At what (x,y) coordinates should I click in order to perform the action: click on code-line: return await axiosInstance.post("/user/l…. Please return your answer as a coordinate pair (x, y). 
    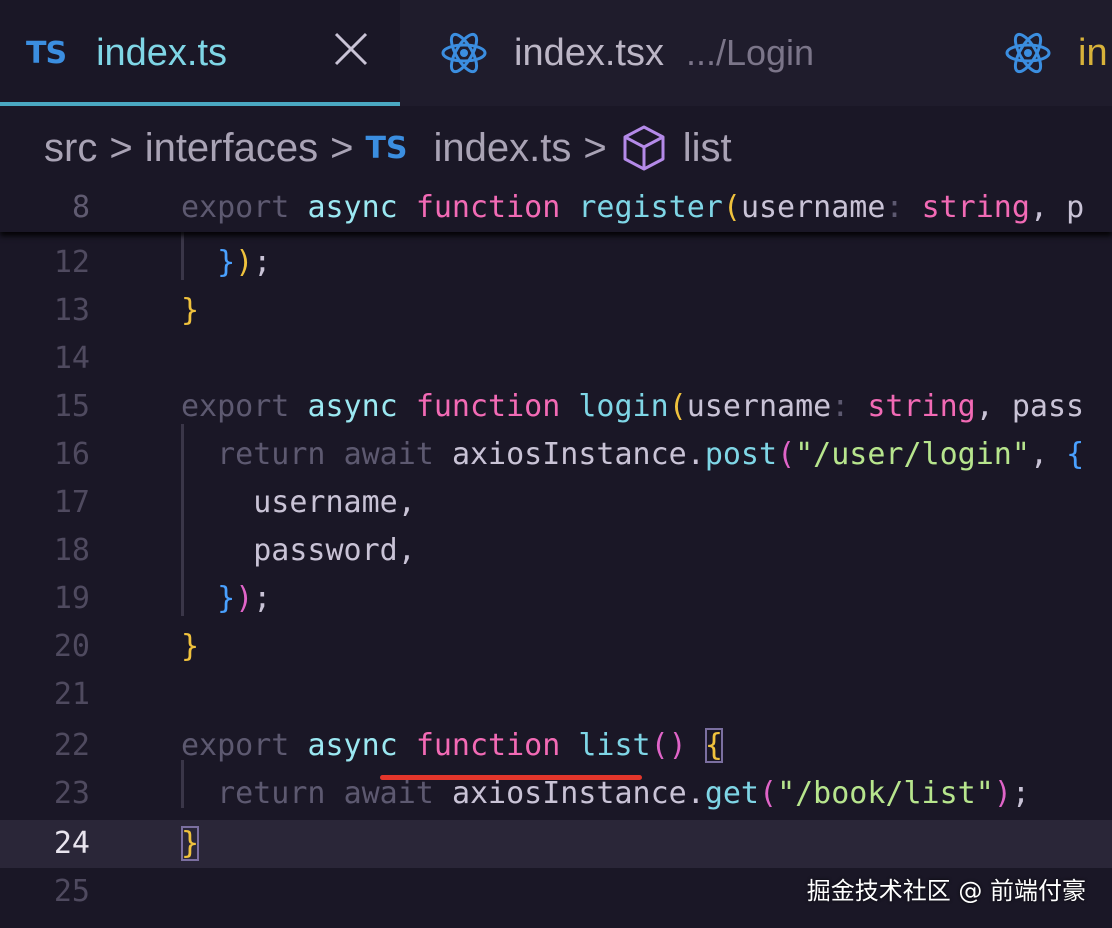
    Looking at the image, I should click on (651, 454).